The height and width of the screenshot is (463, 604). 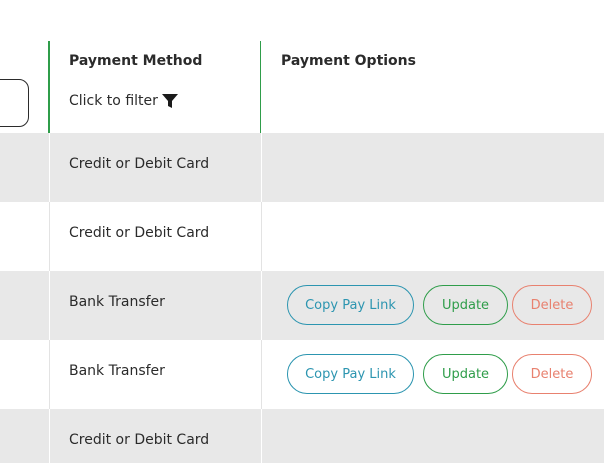 What do you see at coordinates (14, 103) in the screenshot?
I see `truncated-filter-input` at bounding box center [14, 103].